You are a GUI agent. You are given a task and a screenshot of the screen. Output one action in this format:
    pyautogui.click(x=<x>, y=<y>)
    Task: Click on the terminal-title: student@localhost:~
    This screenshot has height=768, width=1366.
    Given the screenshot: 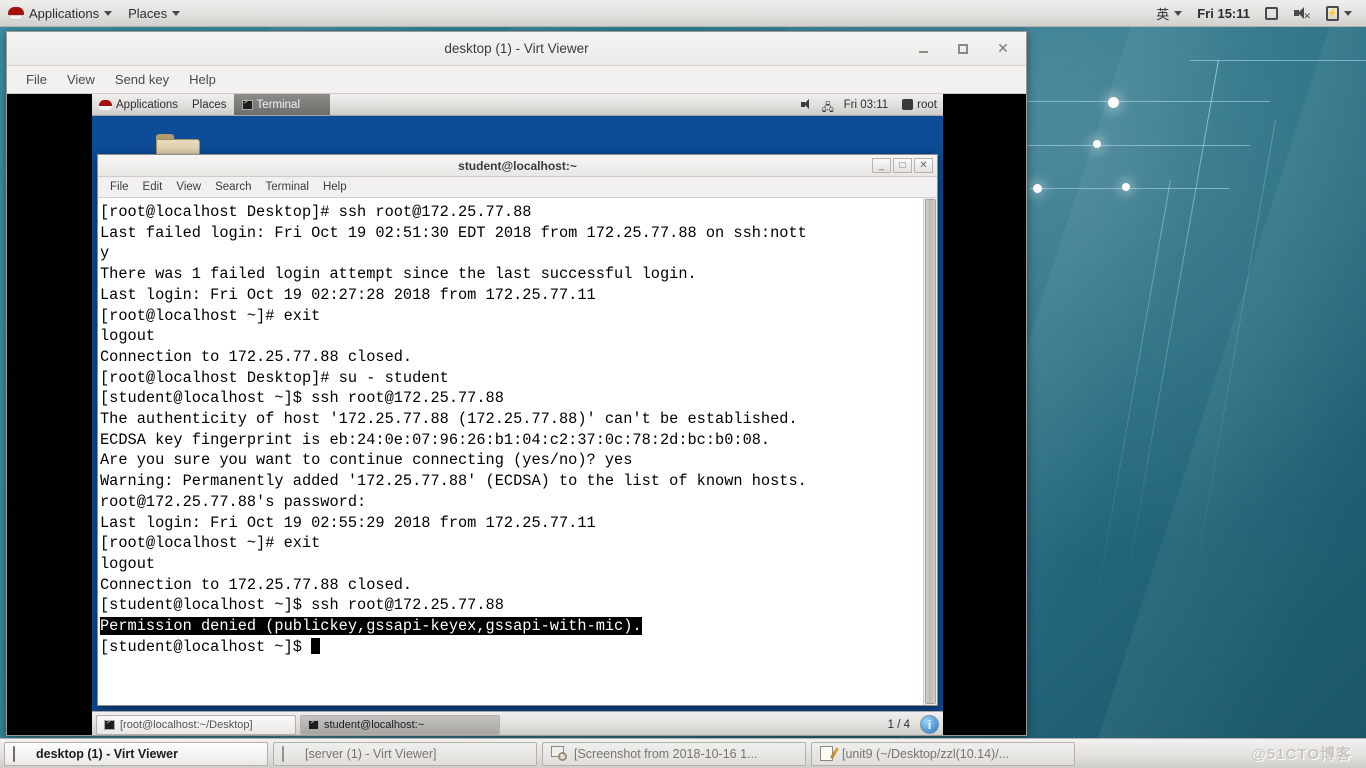 What is the action you would take?
    pyautogui.click(x=517, y=165)
    